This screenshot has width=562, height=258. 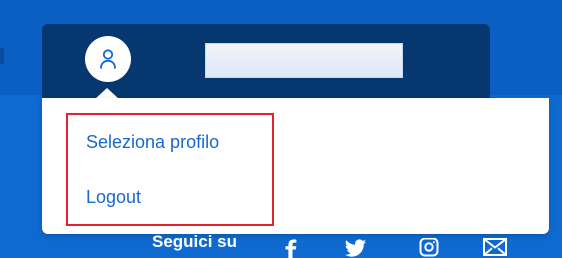 I want to click on instagram-icon, so click(x=429, y=247).